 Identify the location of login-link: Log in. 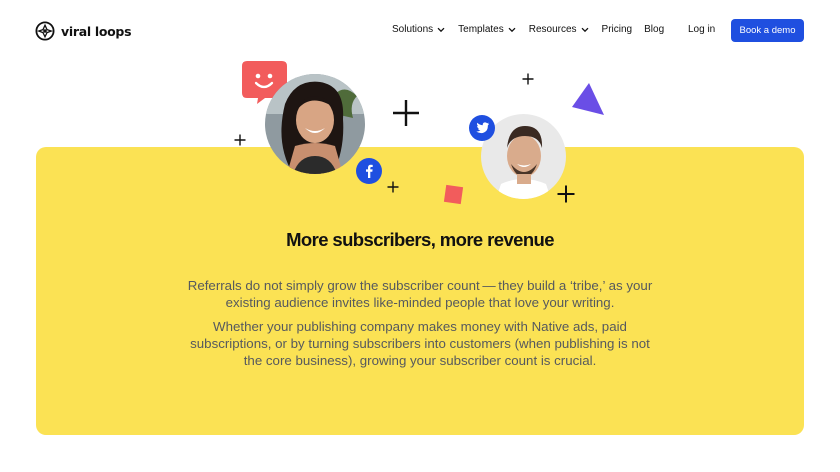
(701, 29).